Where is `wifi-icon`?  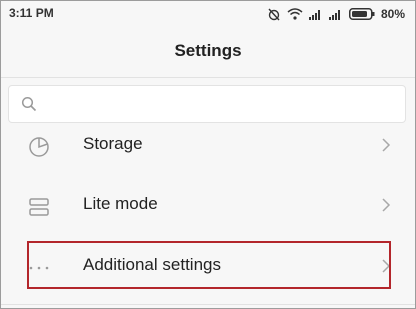 wifi-icon is located at coordinates (295, 14).